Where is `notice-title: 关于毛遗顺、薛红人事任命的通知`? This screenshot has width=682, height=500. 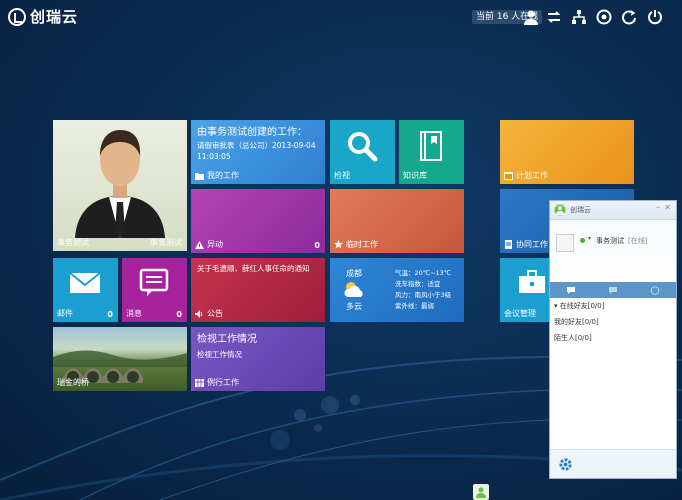 notice-title: 关于毛遗顺、薛红人事任命的通知 is located at coordinates (253, 268).